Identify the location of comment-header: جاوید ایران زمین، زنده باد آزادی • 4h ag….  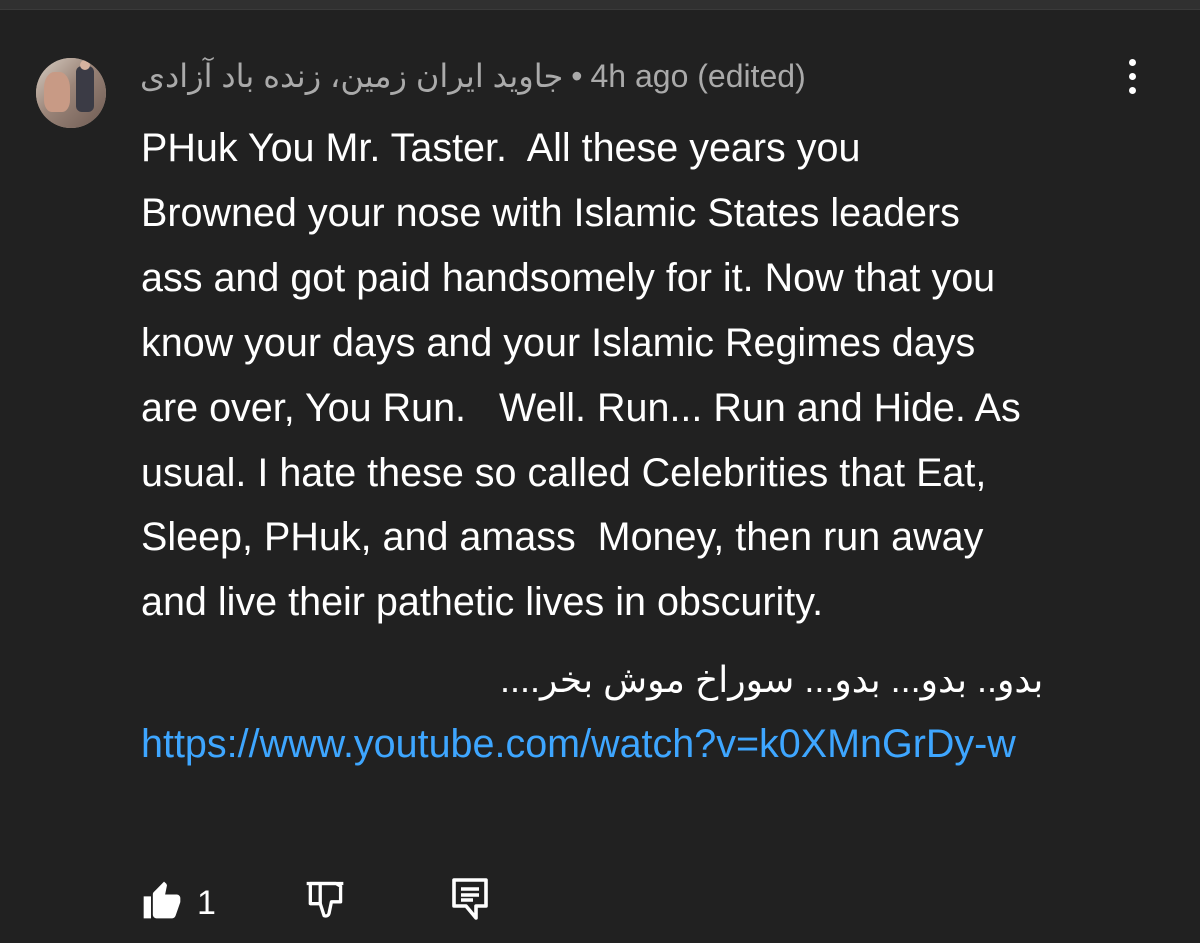
(473, 76).